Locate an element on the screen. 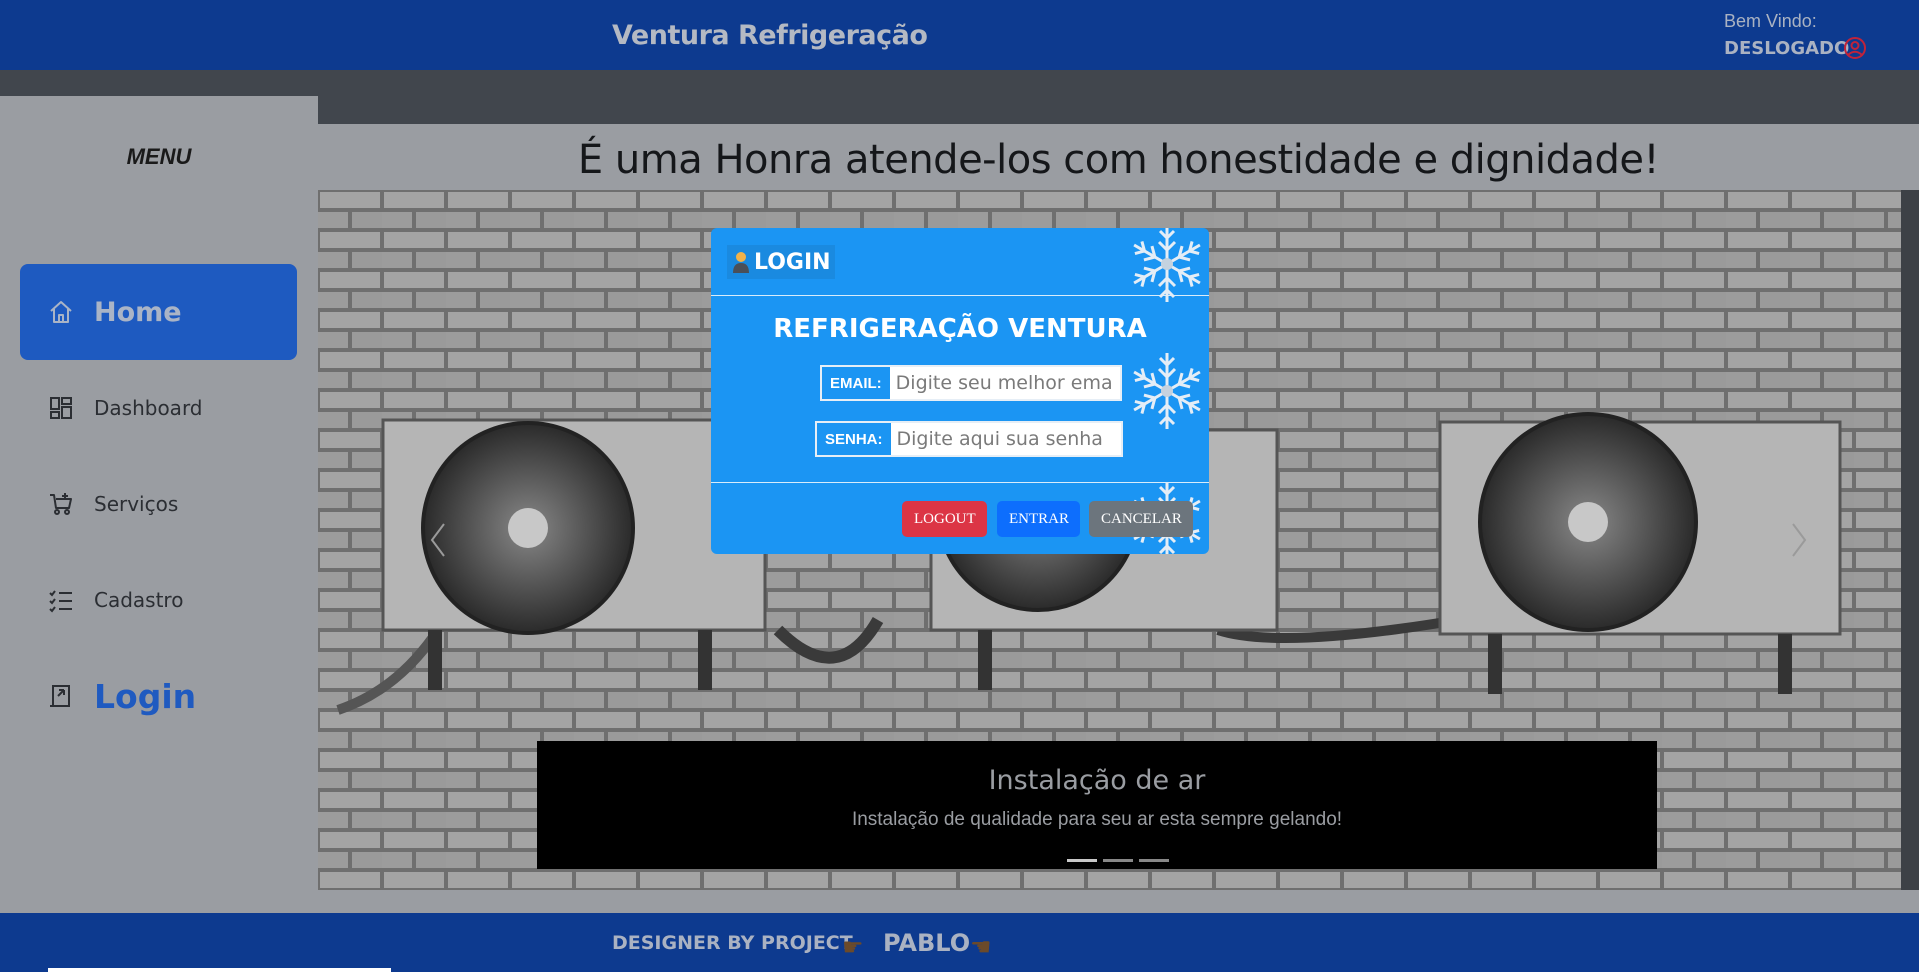 The width and height of the screenshot is (1919, 972). carousel-indicators is located at coordinates (1118, 860).